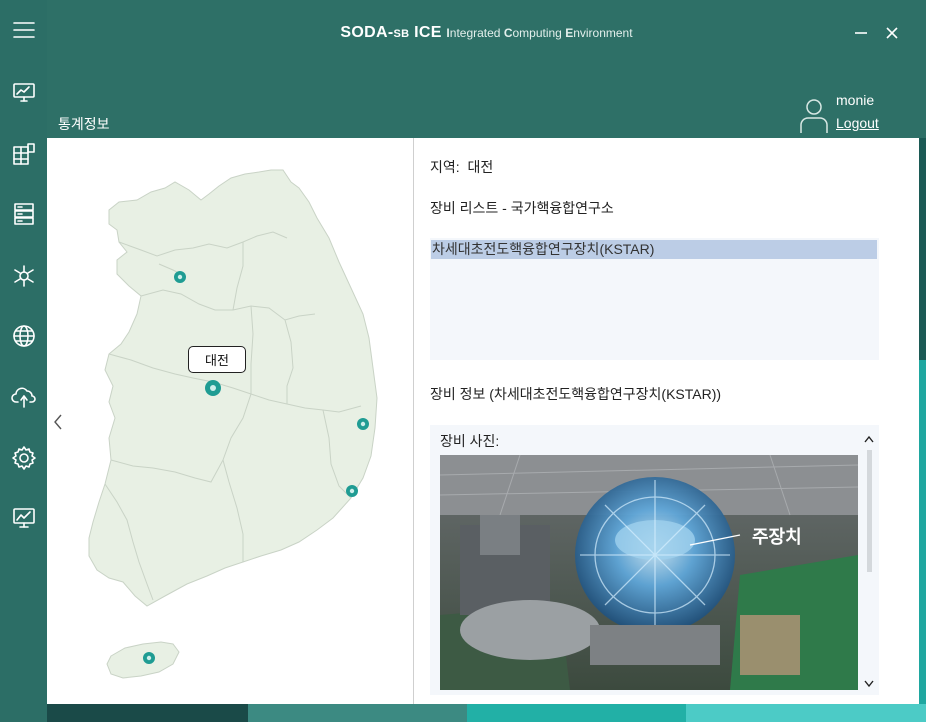  What do you see at coordinates (24, 92) in the screenshot?
I see `monitor-dashboard-icon` at bounding box center [24, 92].